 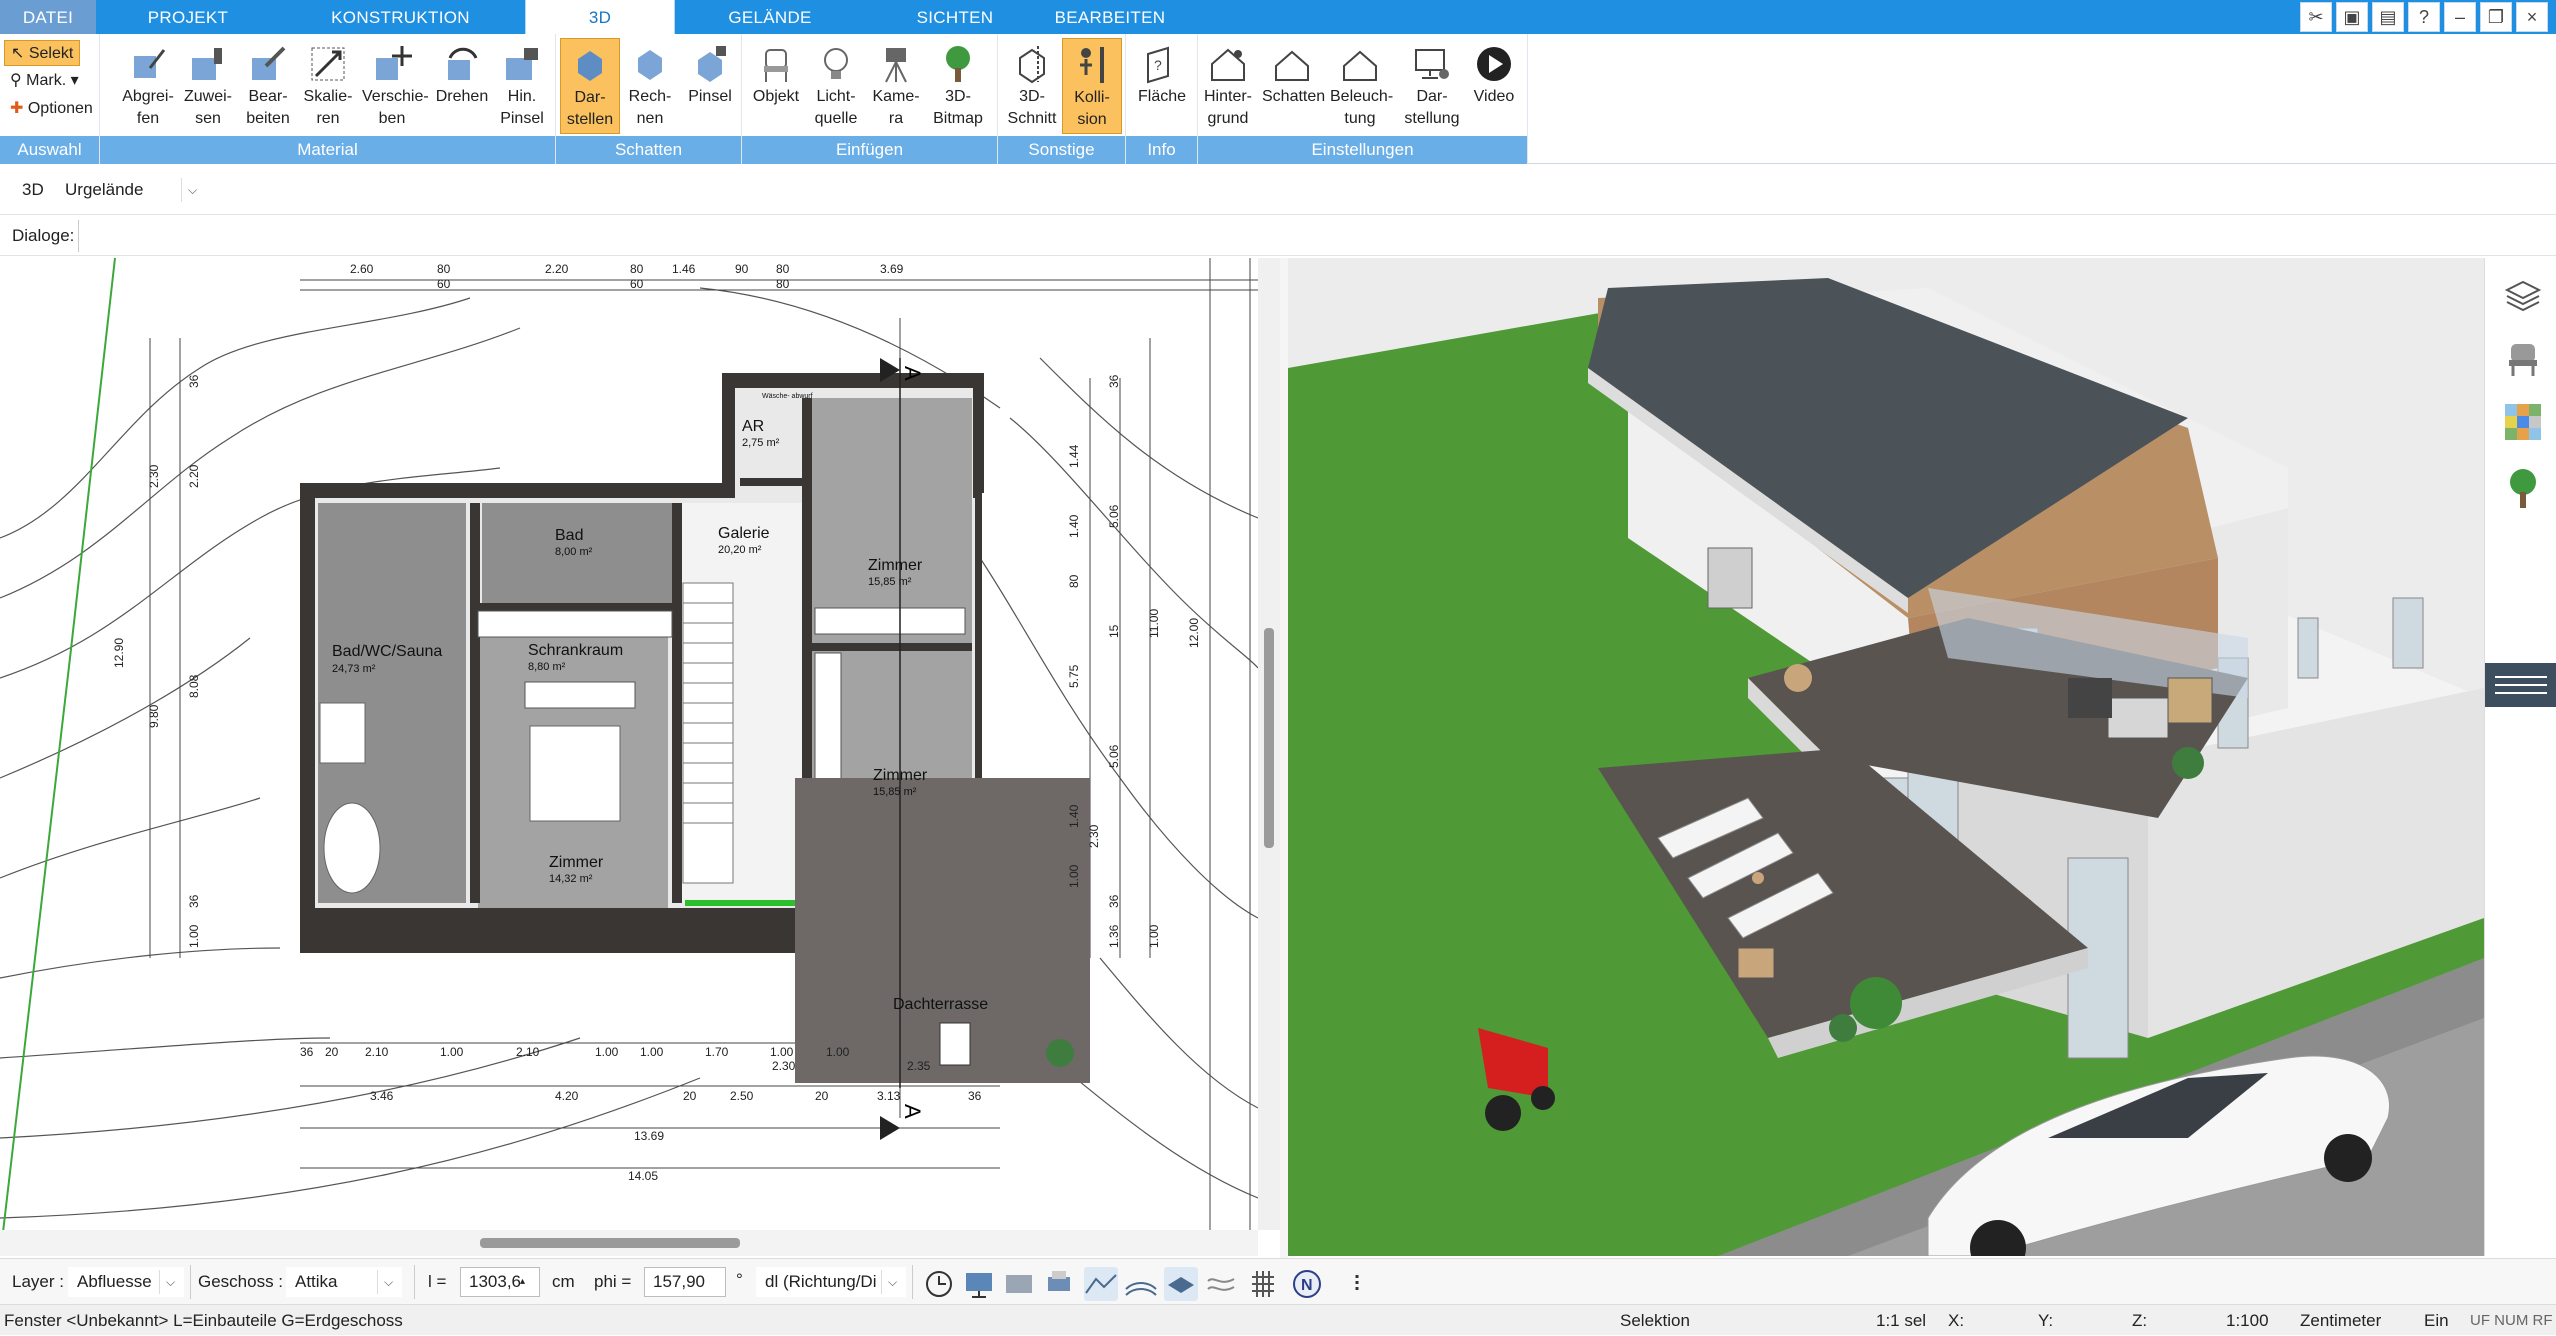 What do you see at coordinates (354, 669) in the screenshot?
I see `room-area: 24,73 m²` at bounding box center [354, 669].